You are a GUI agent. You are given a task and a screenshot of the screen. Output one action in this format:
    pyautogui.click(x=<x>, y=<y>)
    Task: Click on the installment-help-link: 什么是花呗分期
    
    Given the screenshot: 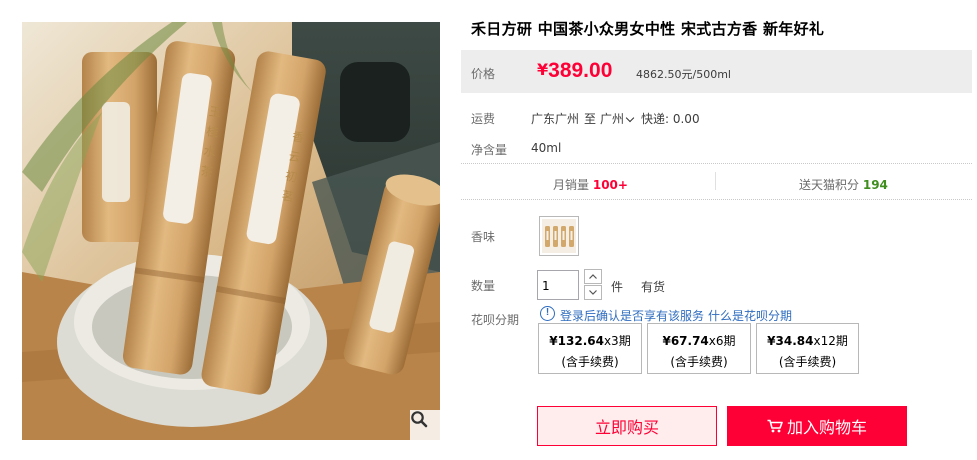 What is the action you would take?
    pyautogui.click(x=750, y=315)
    